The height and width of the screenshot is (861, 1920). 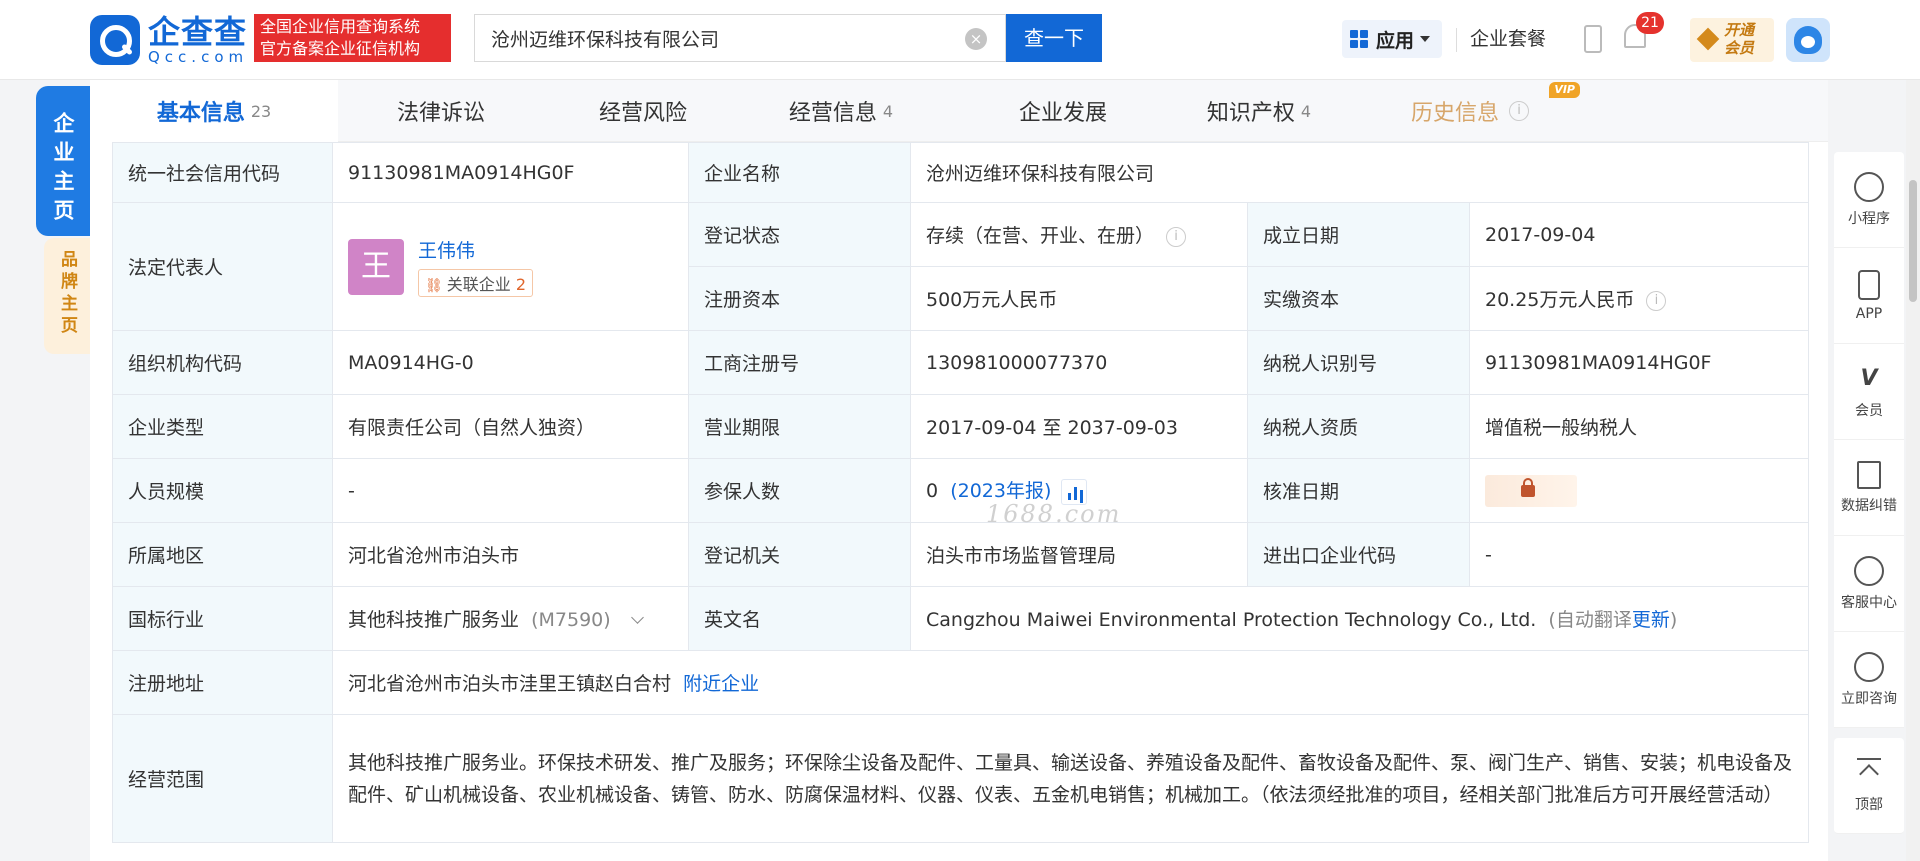 What do you see at coordinates (841, 111) in the screenshot?
I see `tab-business-info: 经营信息 4` at bounding box center [841, 111].